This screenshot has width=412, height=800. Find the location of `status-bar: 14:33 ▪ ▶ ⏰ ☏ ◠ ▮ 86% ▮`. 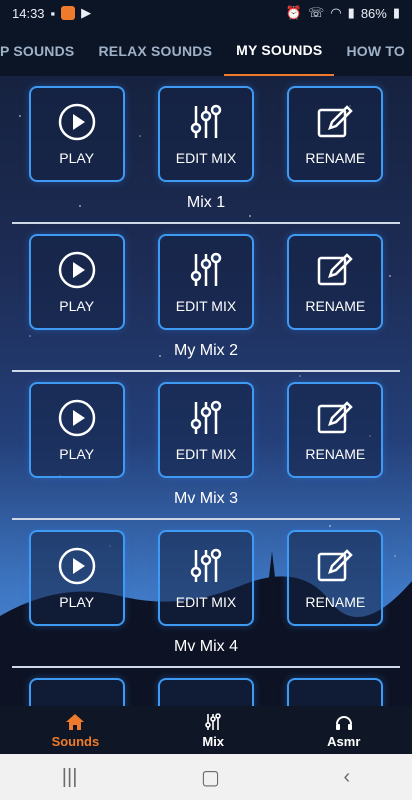

status-bar: 14:33 ▪ ▶ ⏰ ☏ ◠ ▮ 86% ▮ is located at coordinates (206, 13).